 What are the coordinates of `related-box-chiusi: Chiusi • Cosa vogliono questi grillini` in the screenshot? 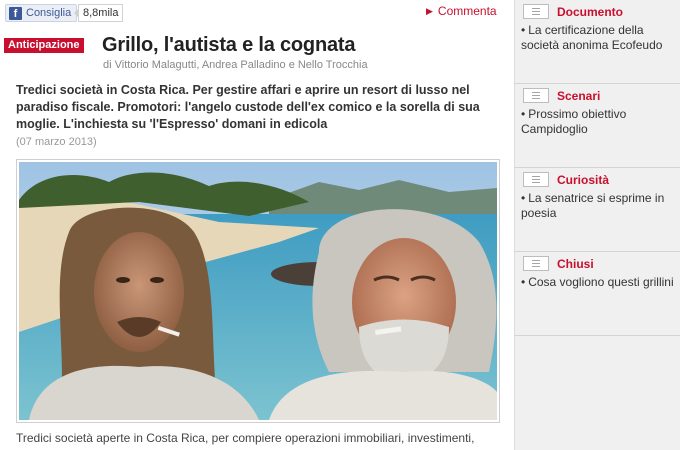 It's located at (597, 294).